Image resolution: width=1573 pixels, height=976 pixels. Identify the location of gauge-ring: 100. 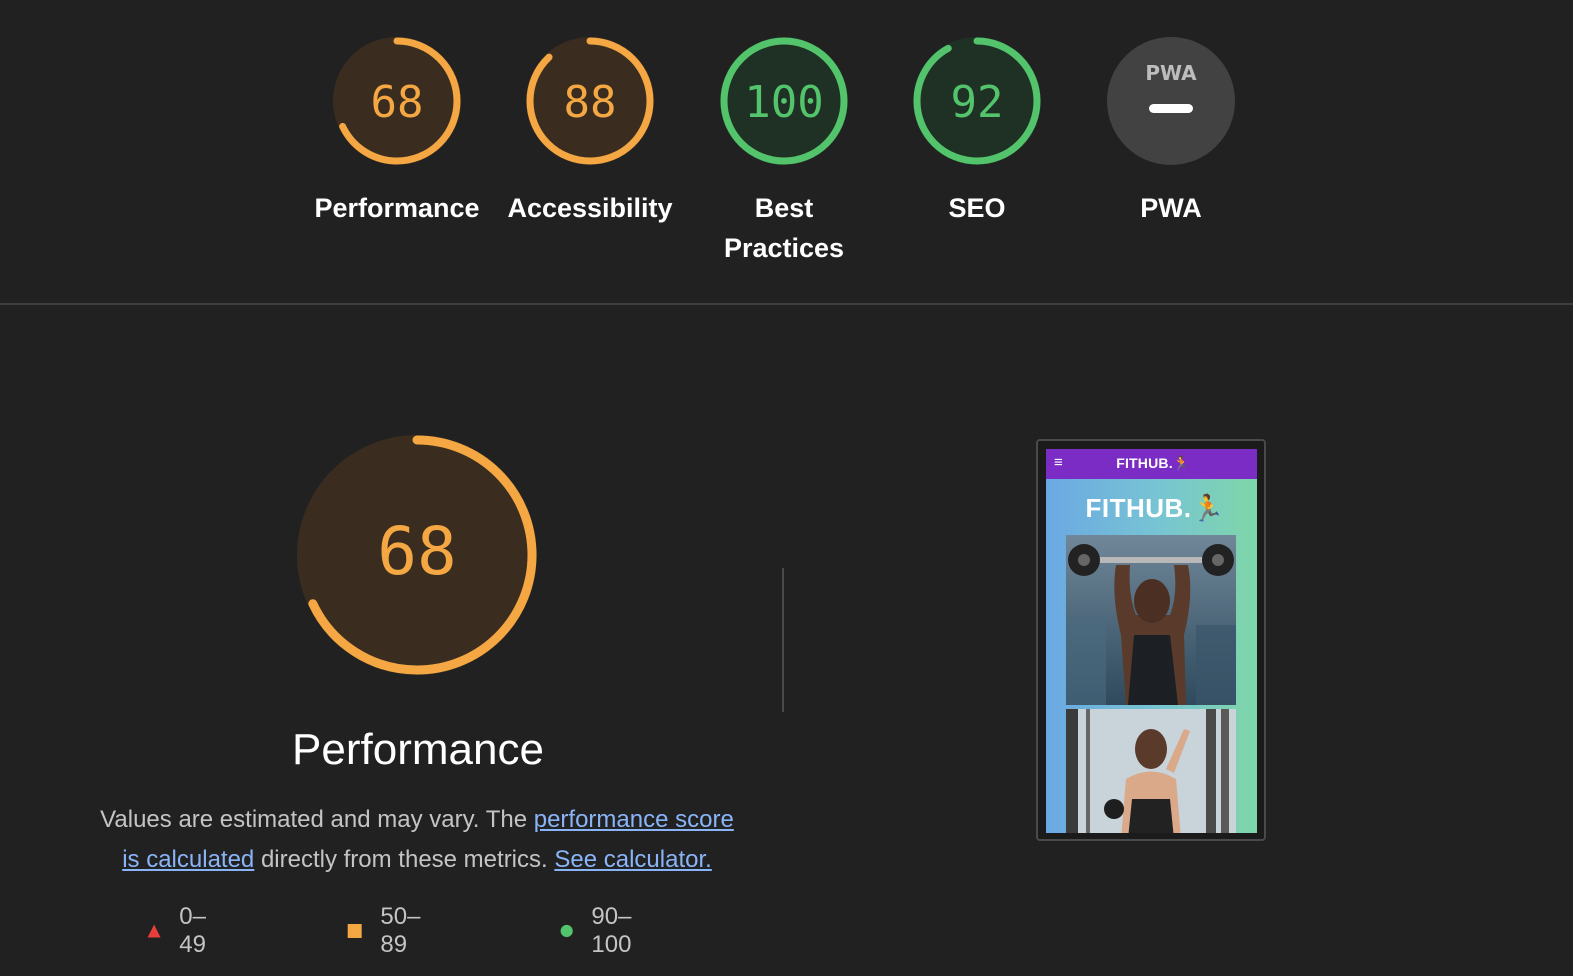
(784, 101).